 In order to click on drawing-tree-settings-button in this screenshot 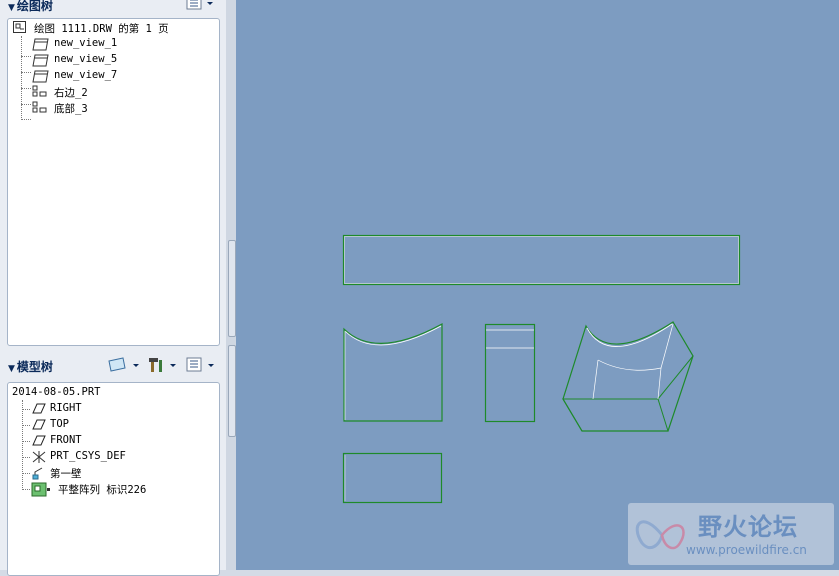, I will do `click(201, 6)`.